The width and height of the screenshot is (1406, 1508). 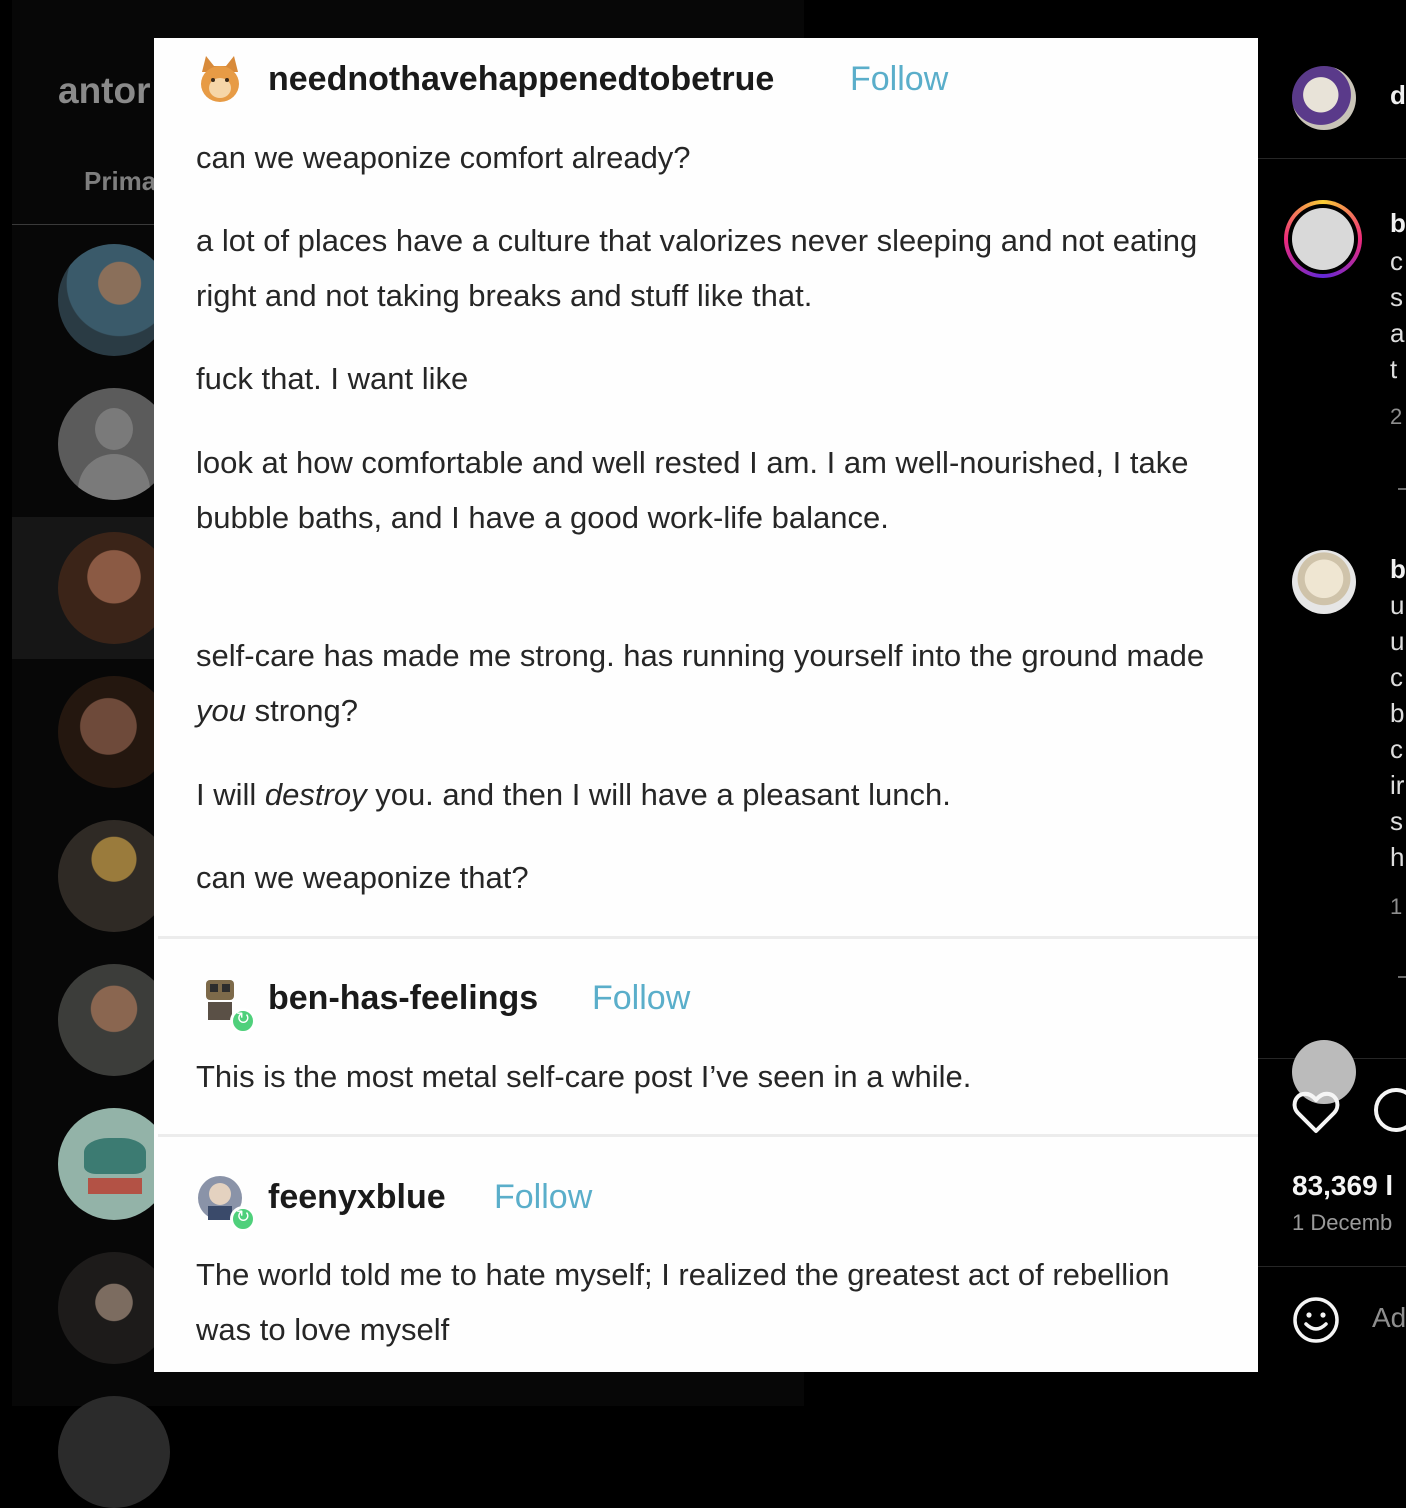 What do you see at coordinates (1316, 1320) in the screenshot?
I see `emoji-icon` at bounding box center [1316, 1320].